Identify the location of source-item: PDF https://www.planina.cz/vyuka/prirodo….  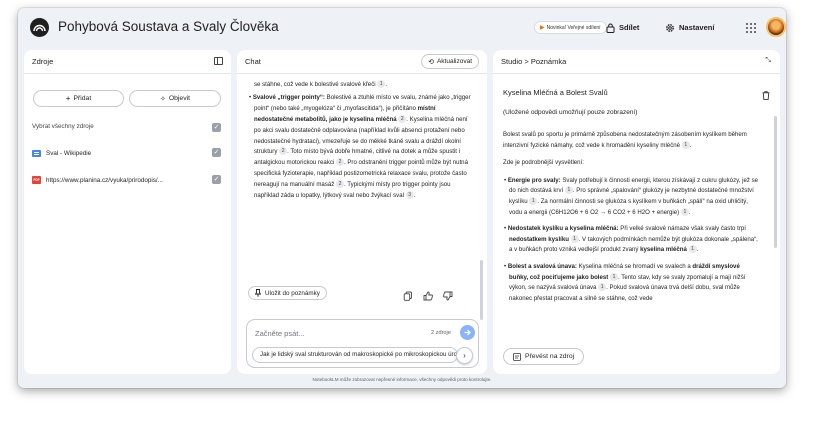
(116, 180).